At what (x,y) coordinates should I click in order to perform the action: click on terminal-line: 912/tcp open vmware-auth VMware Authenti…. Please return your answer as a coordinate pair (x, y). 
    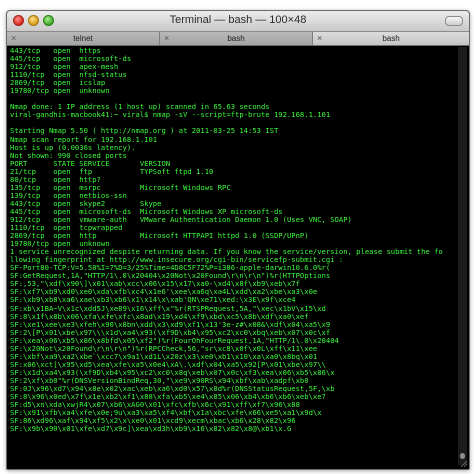
    Looking at the image, I should click on (181, 219).